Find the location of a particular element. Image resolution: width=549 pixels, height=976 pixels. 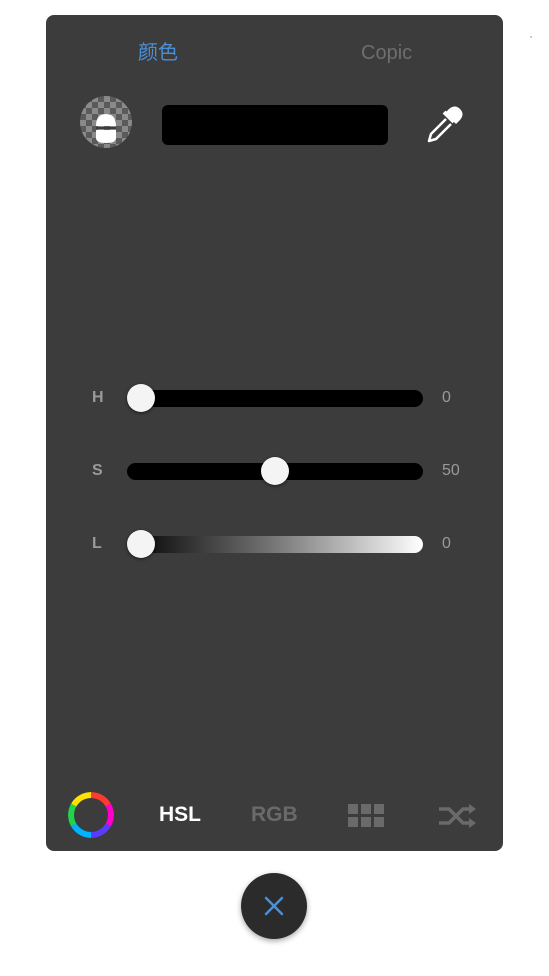

palette-grid-icon is located at coordinates (366, 816).